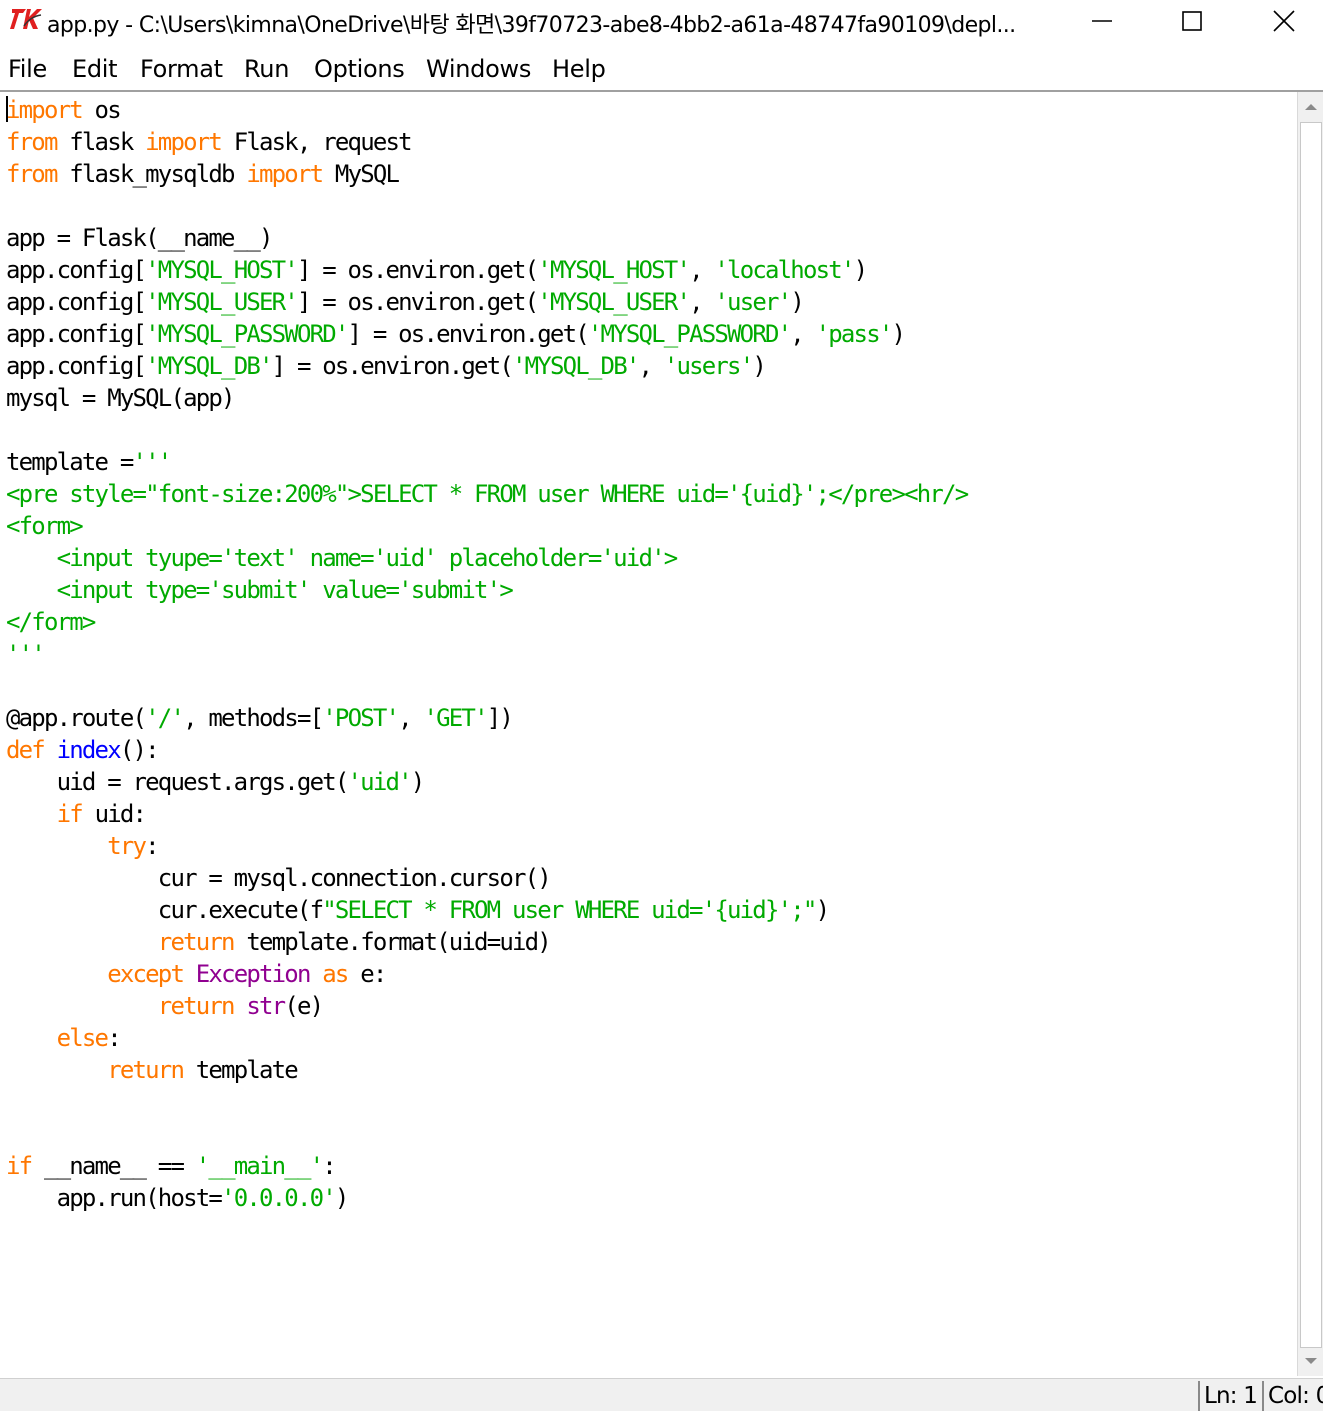 This screenshot has height=1411, width=1323. Describe the element at coordinates (359, 69) in the screenshot. I see `menu-options: Options` at that location.